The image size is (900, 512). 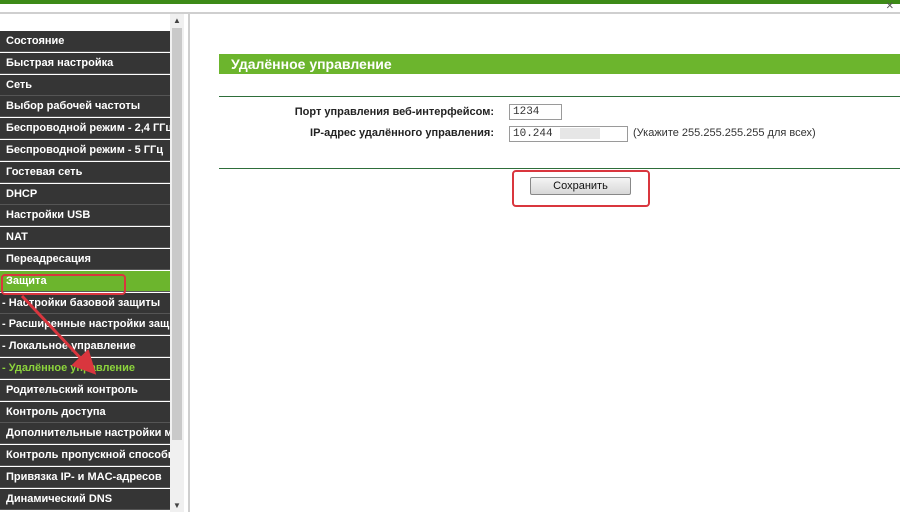 I want to click on scroll-down-icon: ▼, so click(x=177, y=505).